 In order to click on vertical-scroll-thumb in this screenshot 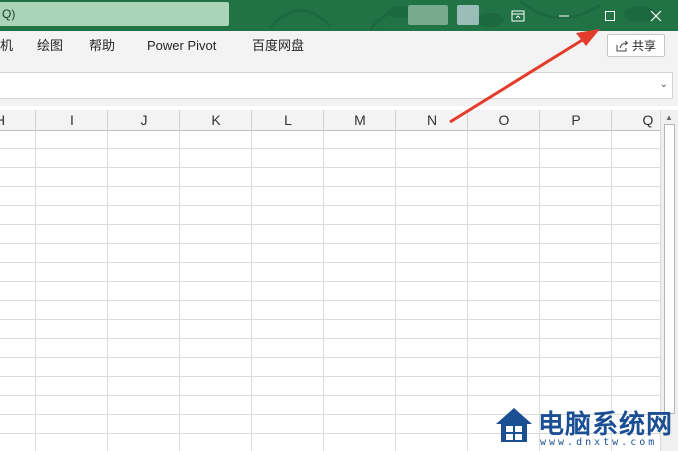, I will do `click(669, 269)`.